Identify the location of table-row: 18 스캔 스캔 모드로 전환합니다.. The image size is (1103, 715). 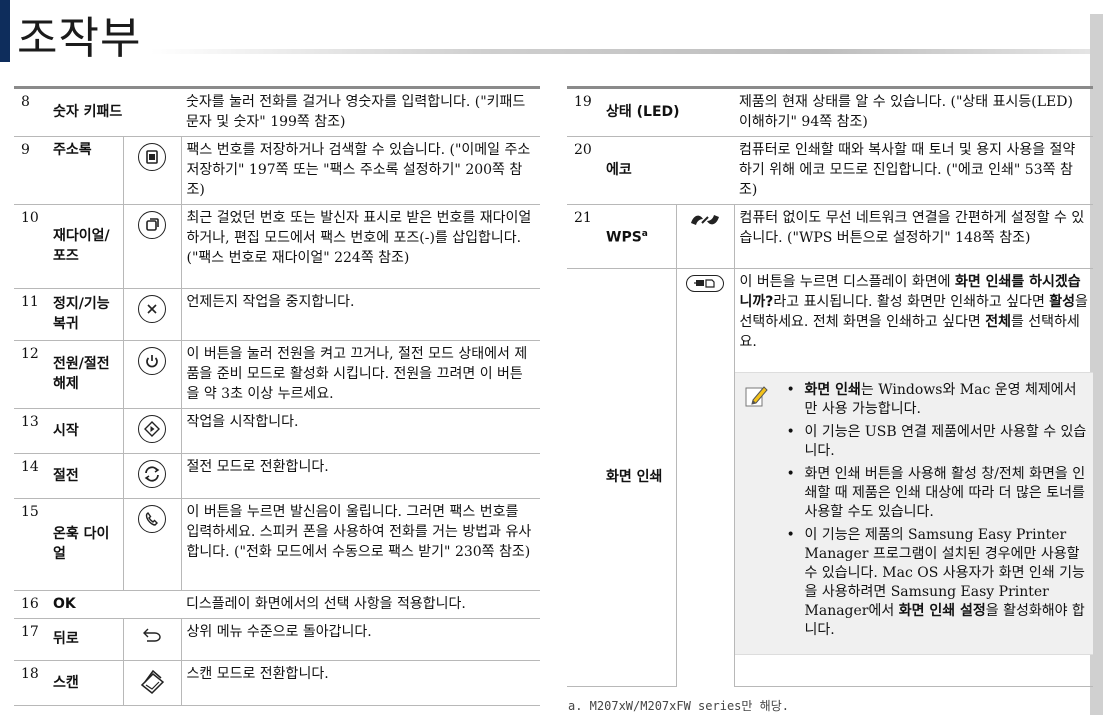
(277, 683).